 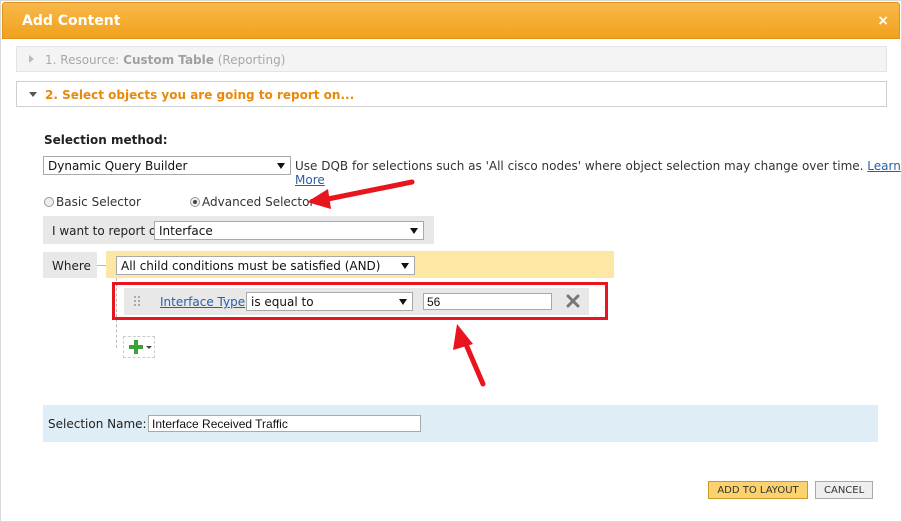 I want to click on close-icon: ×, so click(x=883, y=21).